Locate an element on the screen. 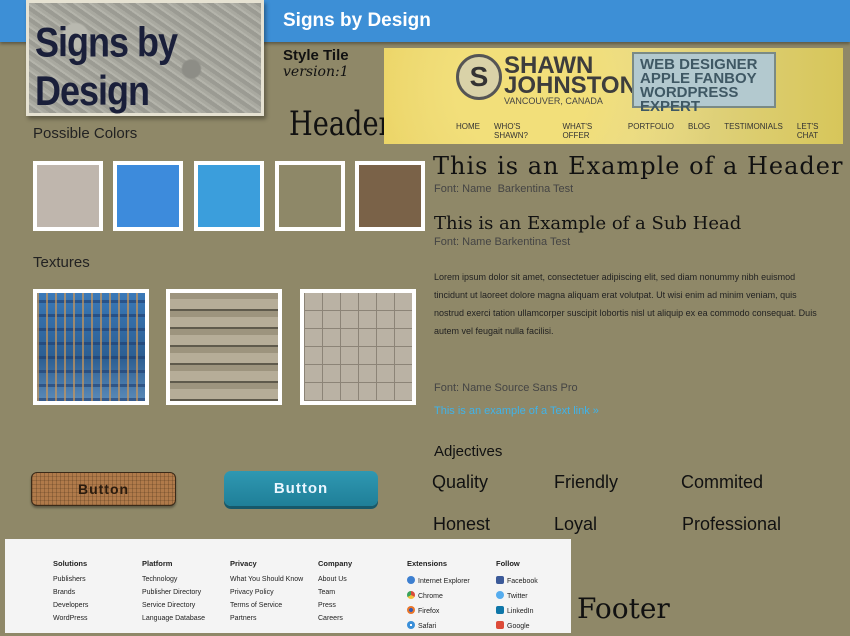 The image size is (850, 636). footer-link-label: LinkedIn is located at coordinates (520, 611).